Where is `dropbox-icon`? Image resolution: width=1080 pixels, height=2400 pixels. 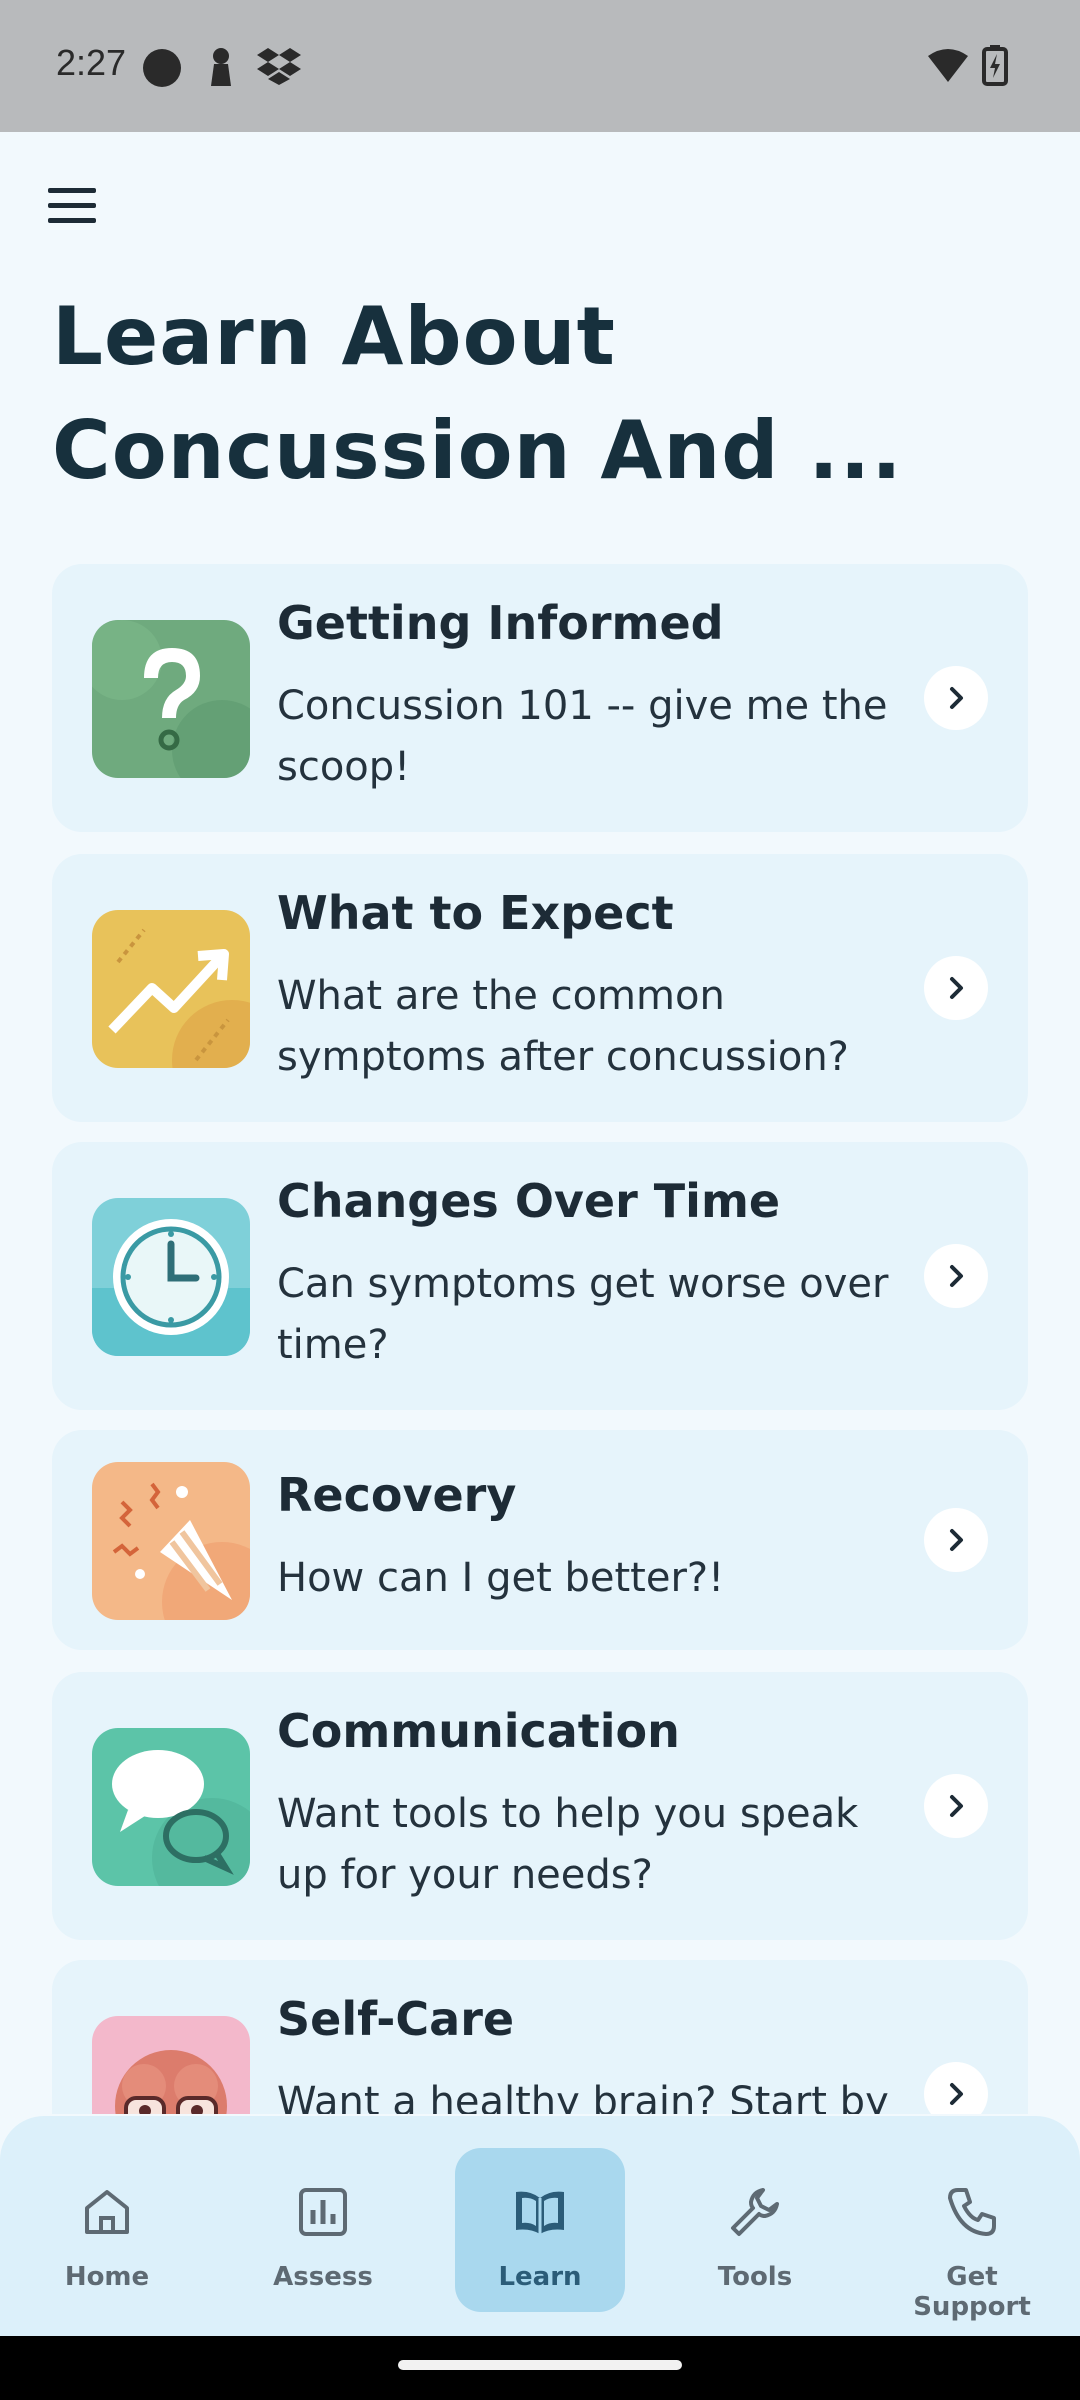 dropbox-icon is located at coordinates (279, 66).